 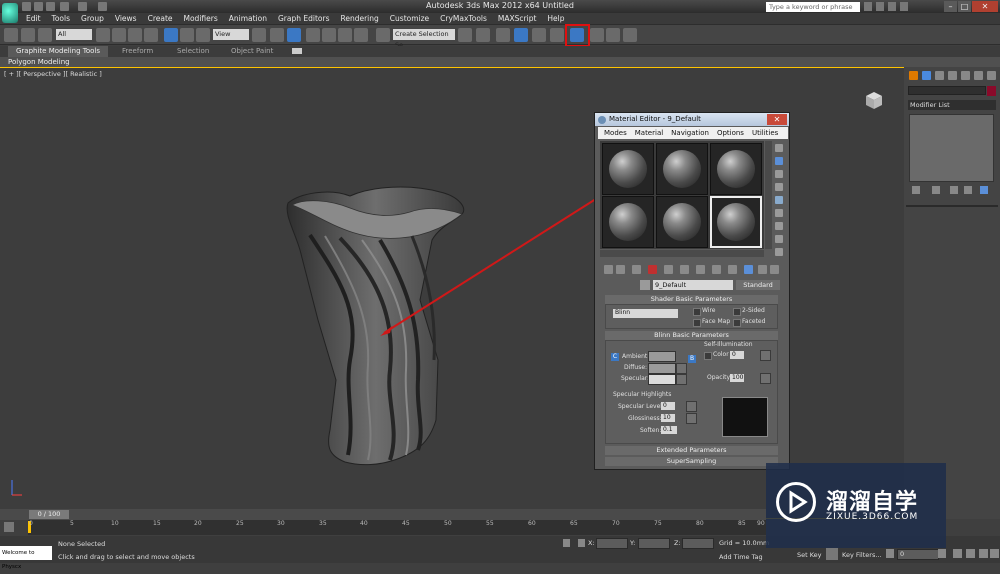 I want to click on select-and-move-icon, so click(x=171, y=35).